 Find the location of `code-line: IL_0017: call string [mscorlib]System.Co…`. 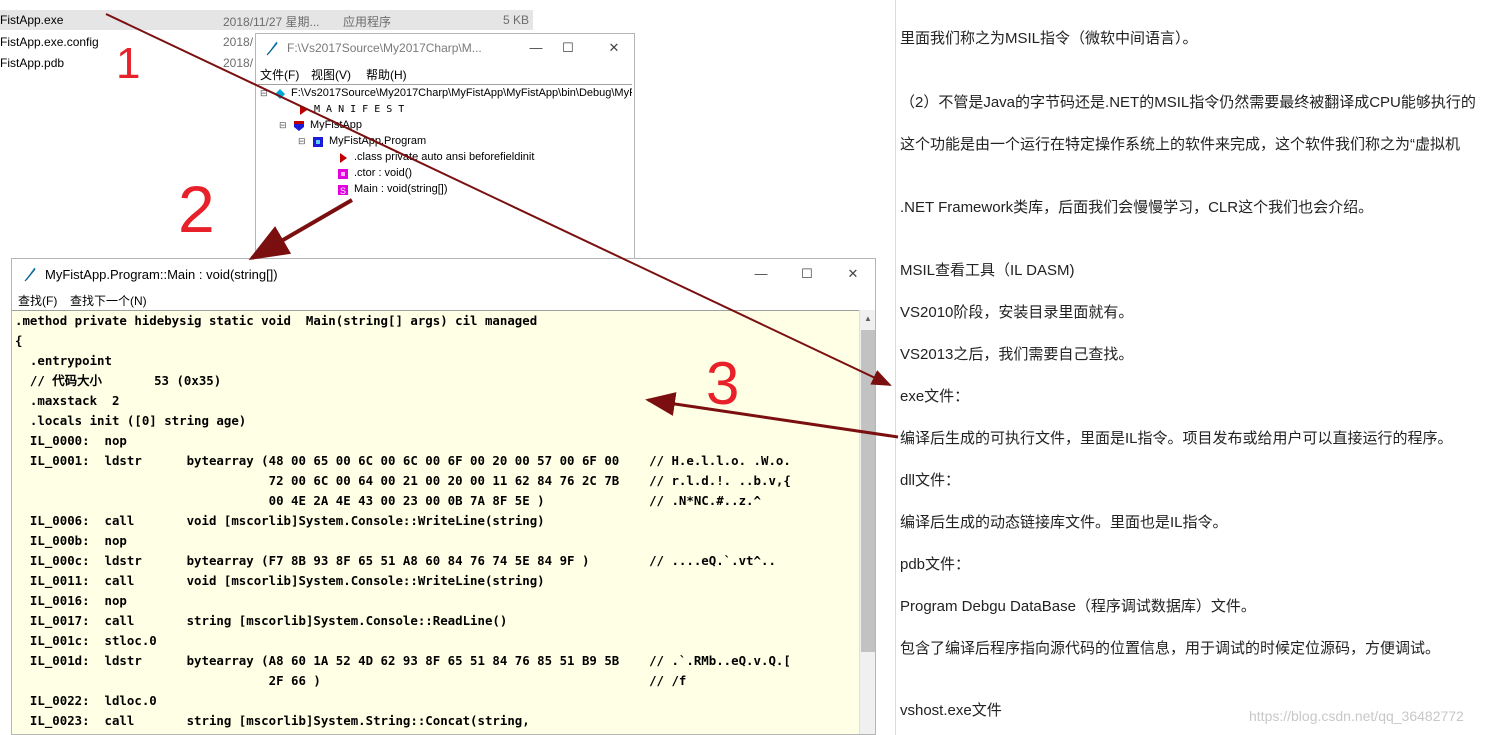

code-line: IL_0017: call string [mscorlib]System.Co… is located at coordinates (261, 620).